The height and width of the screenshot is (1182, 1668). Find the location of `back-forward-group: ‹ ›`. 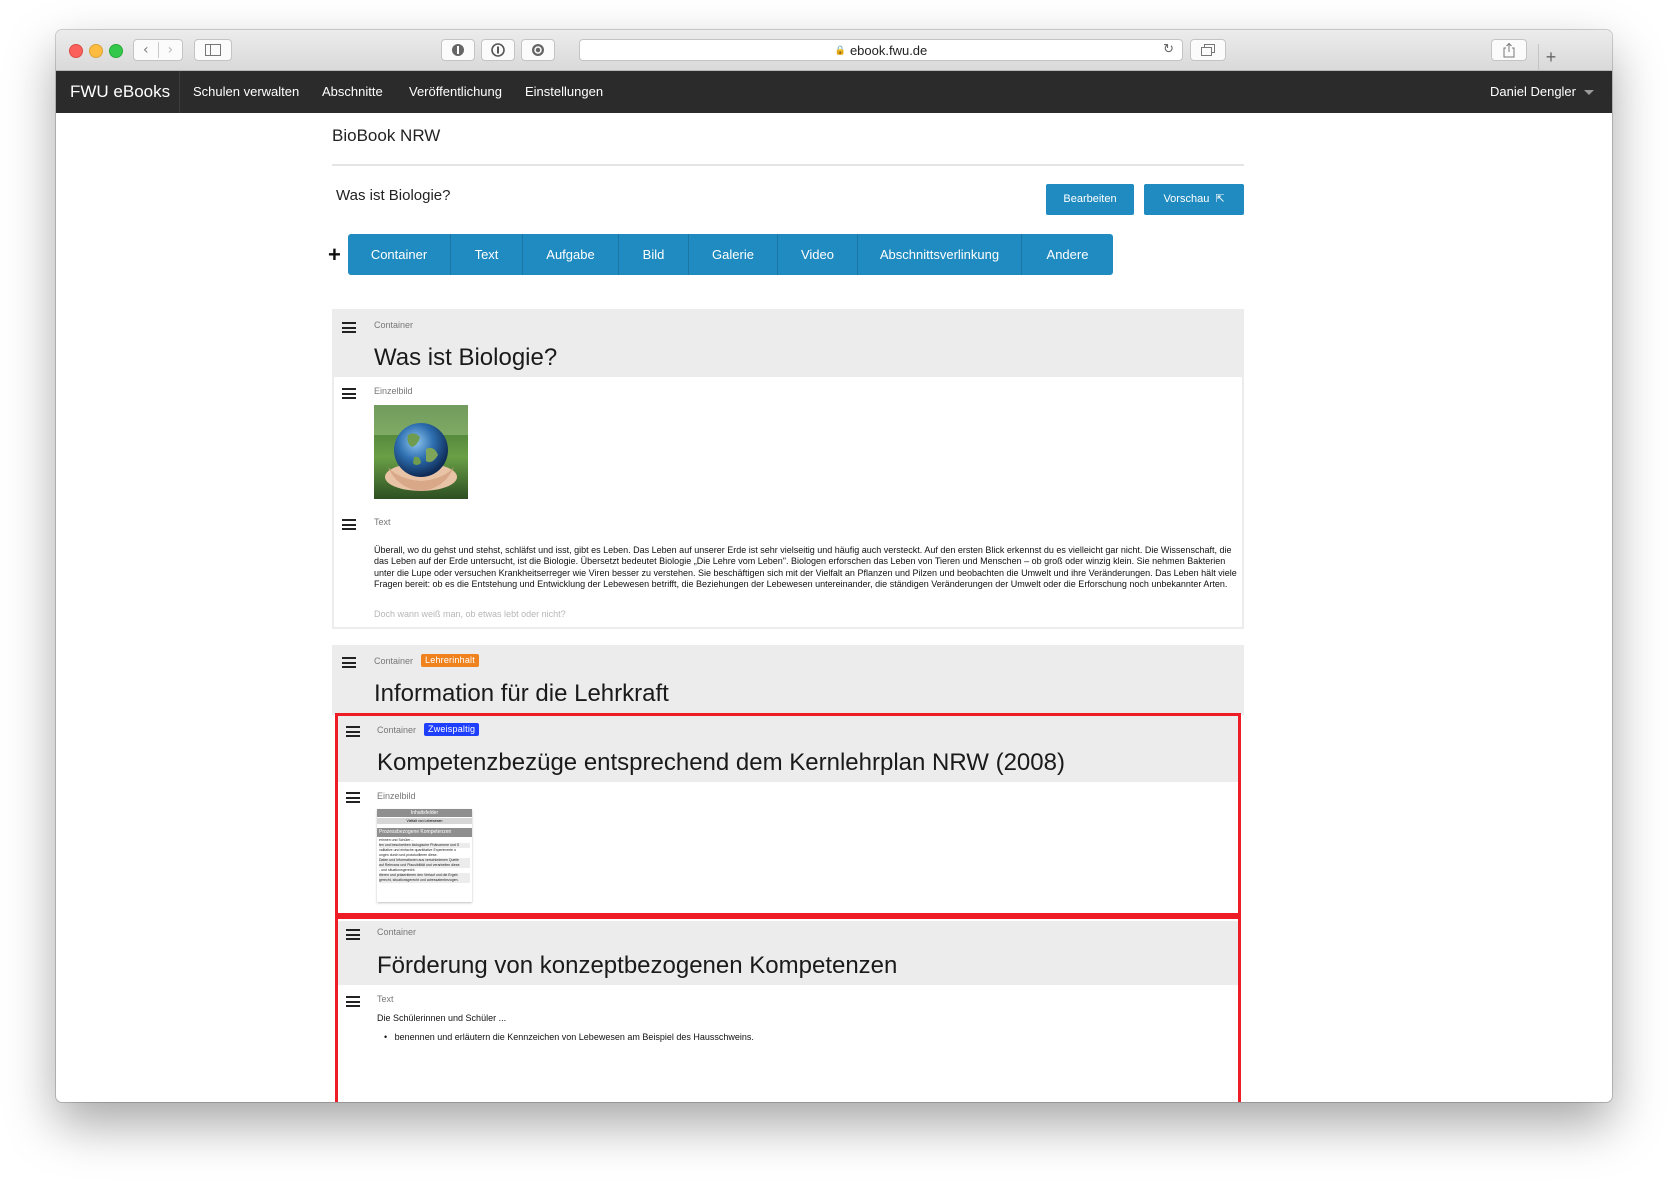

back-forward-group: ‹ › is located at coordinates (158, 50).